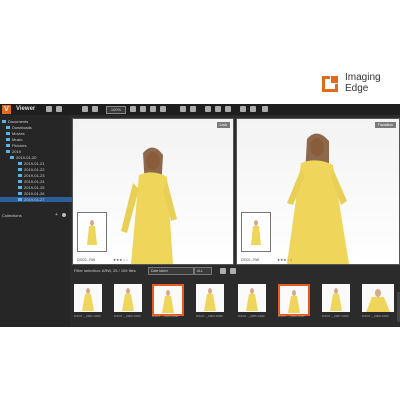 The width and height of the screenshot is (400, 400). What do you see at coordinates (31, 187) in the screenshot?
I see `tree-item: 2019-01-25` at bounding box center [31, 187].